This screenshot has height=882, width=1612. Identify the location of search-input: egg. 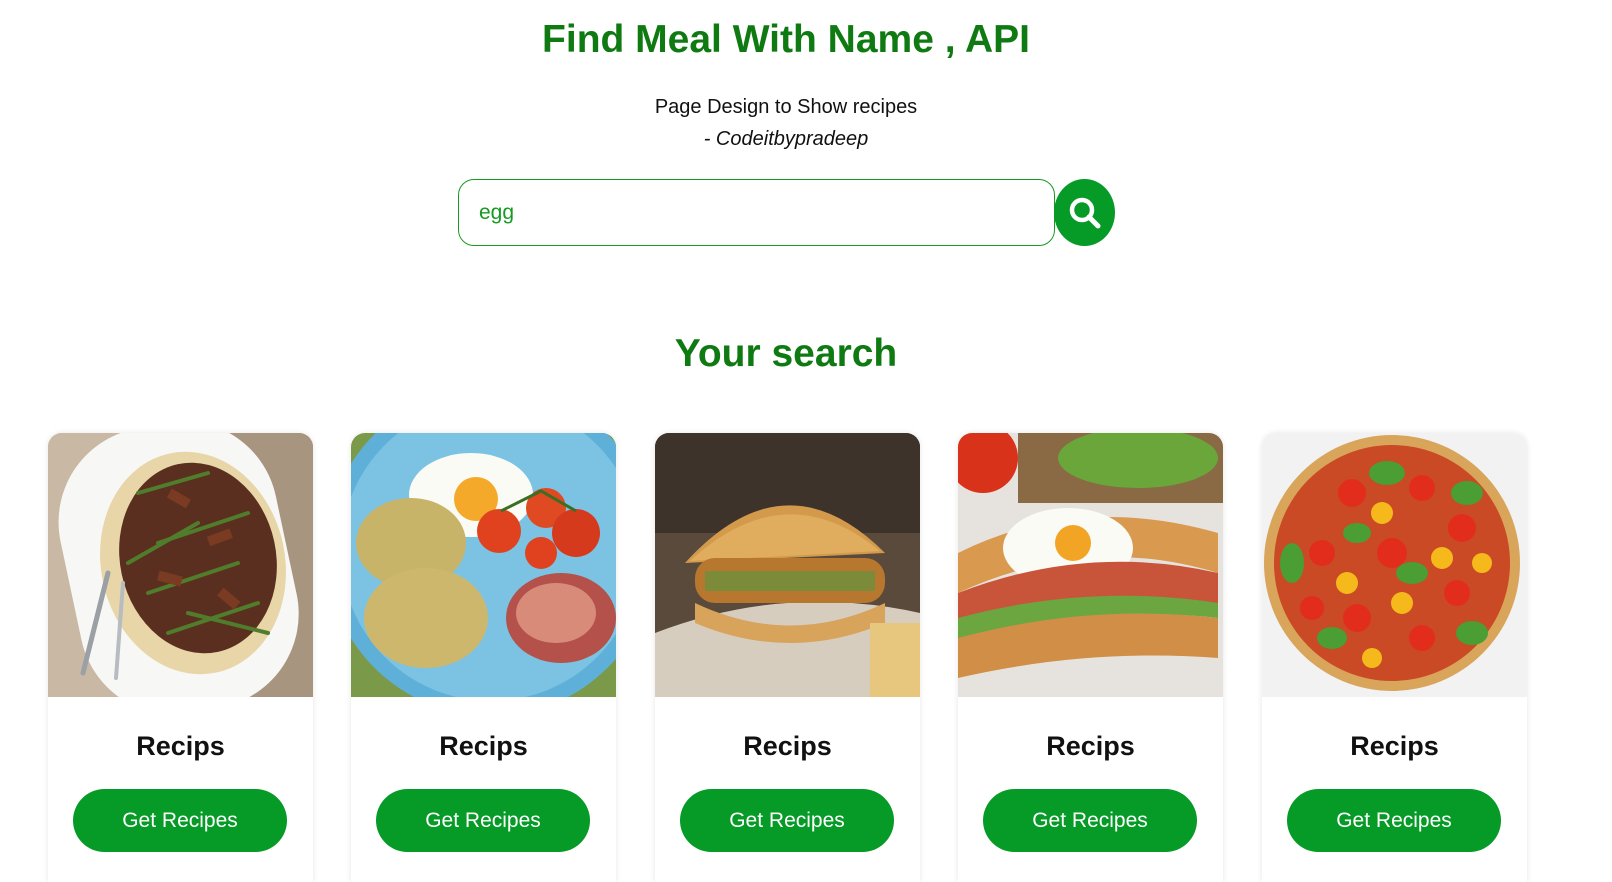
(756, 212).